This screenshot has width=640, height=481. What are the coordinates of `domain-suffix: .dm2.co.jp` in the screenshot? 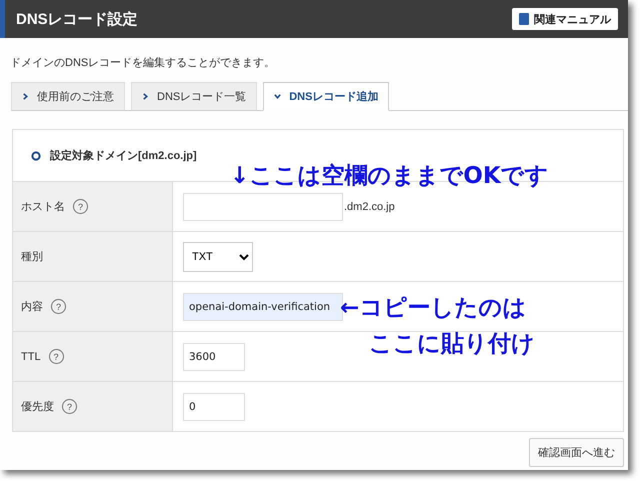 It's located at (369, 206).